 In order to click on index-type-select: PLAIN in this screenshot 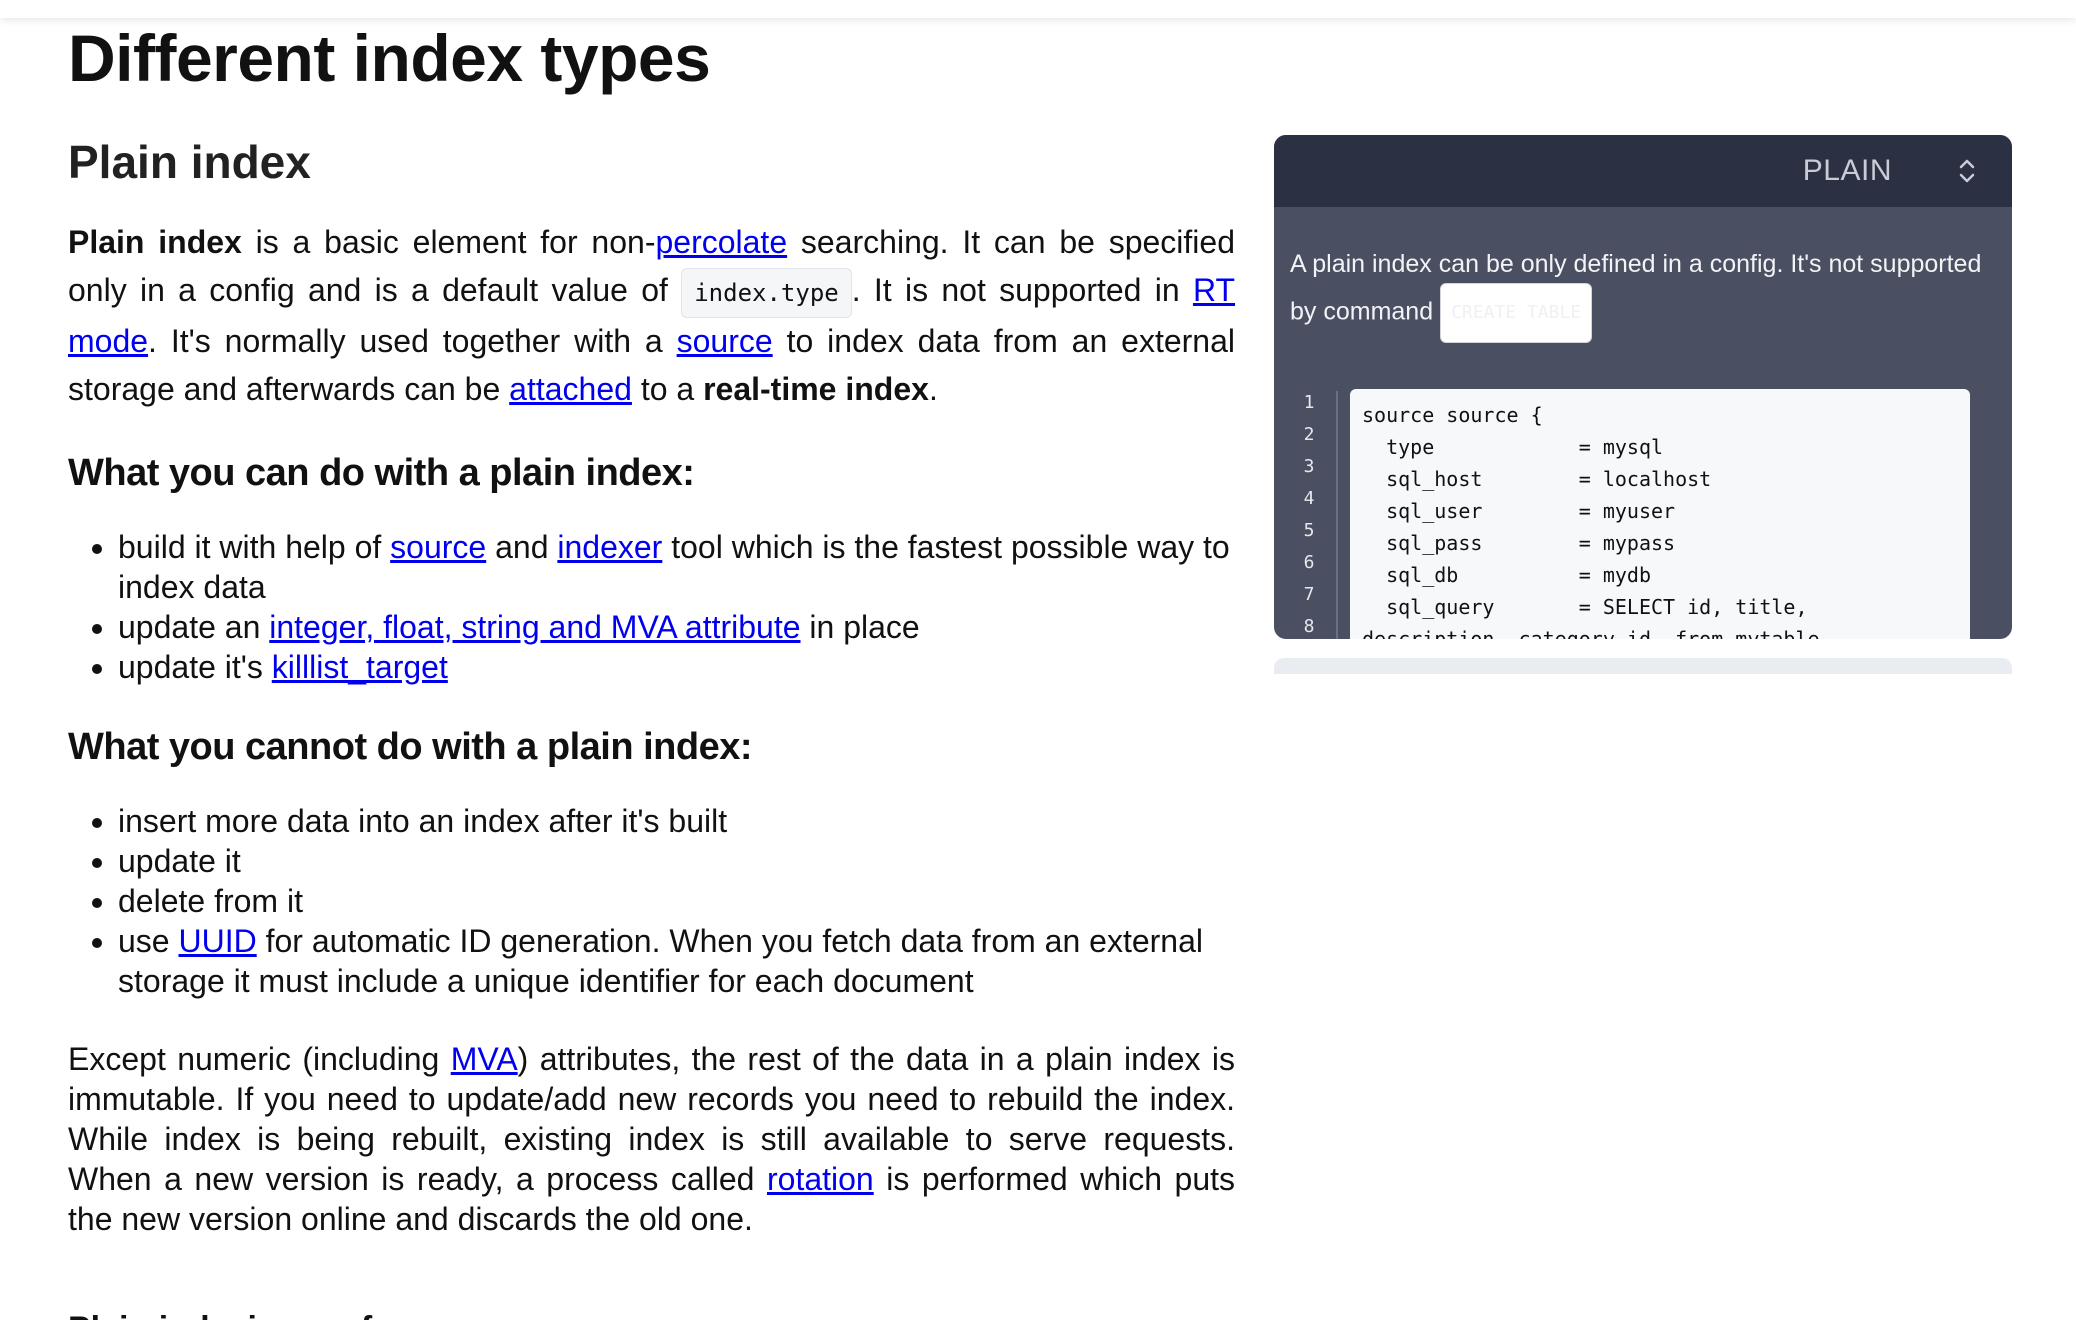, I will do `click(1847, 171)`.